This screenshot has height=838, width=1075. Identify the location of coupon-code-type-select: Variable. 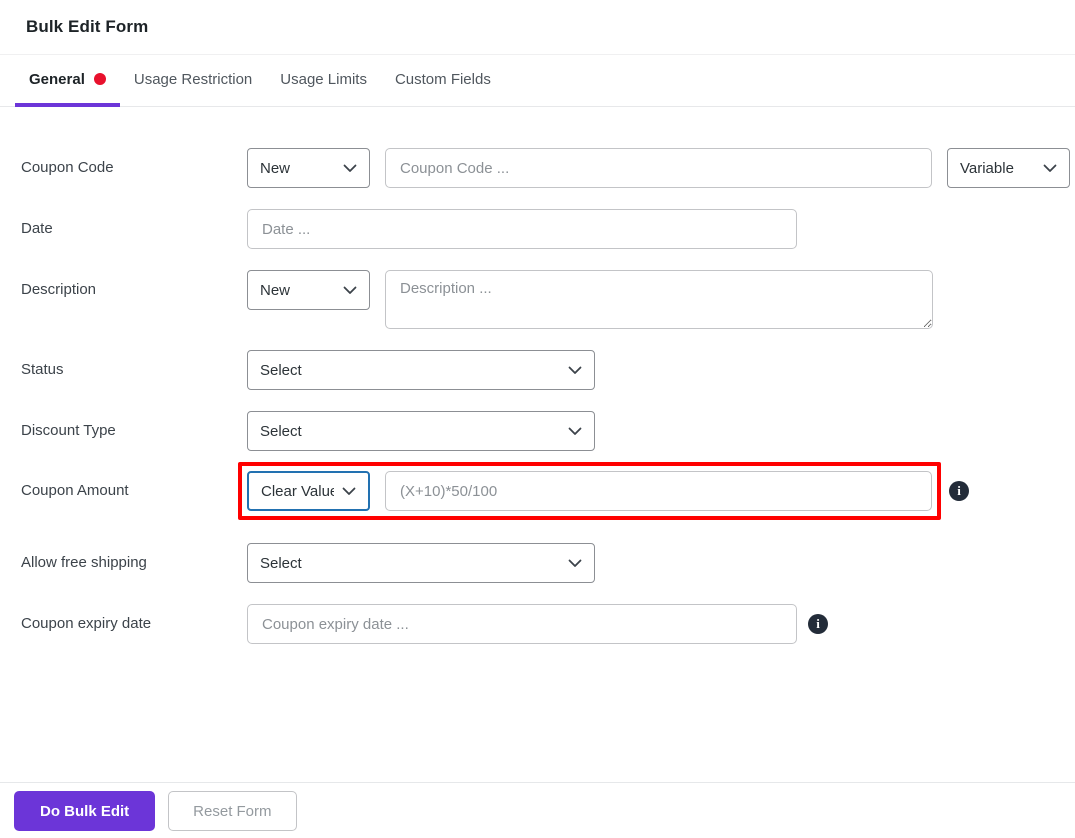
(1008, 168).